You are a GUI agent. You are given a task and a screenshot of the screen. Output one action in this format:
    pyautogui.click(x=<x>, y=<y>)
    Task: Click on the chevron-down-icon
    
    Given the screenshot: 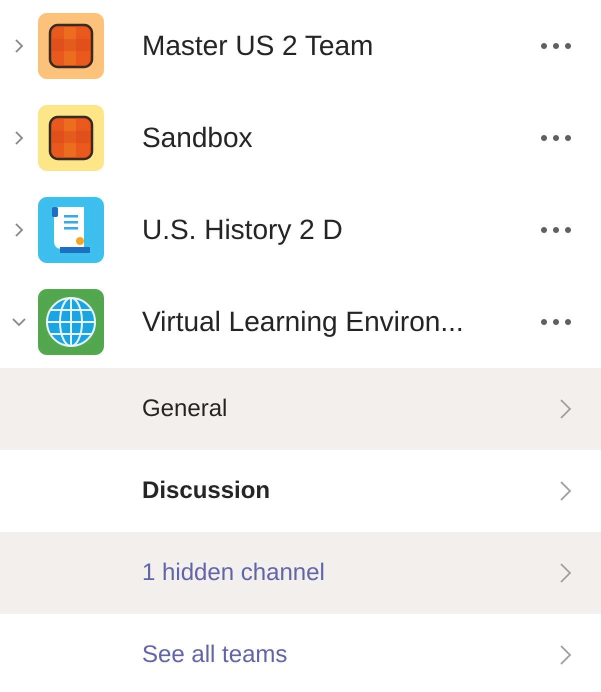 What is the action you would take?
    pyautogui.click(x=19, y=322)
    